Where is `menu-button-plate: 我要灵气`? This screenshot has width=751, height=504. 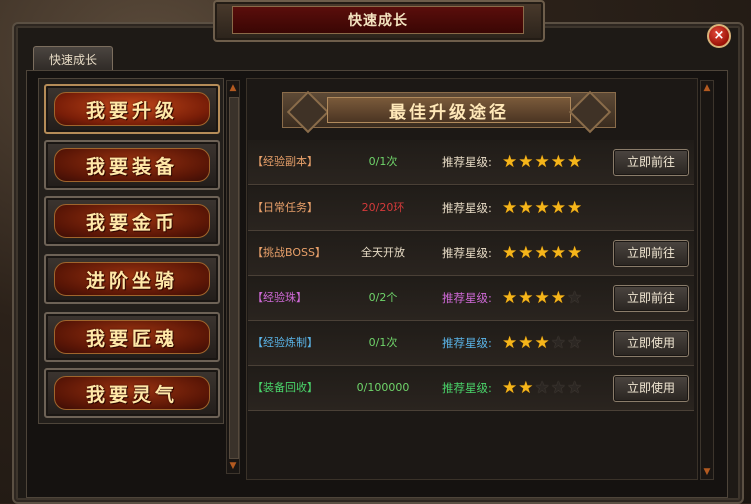 menu-button-plate: 我要灵气 is located at coordinates (132, 393).